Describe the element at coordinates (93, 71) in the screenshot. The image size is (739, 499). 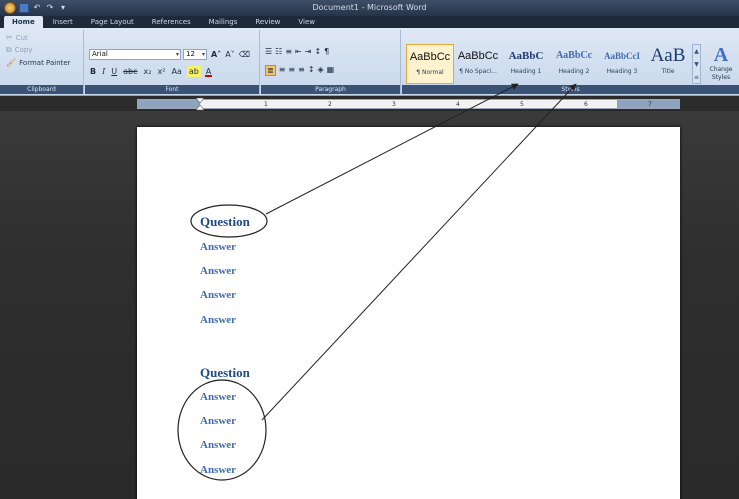
I see `bold-button: B` at that location.